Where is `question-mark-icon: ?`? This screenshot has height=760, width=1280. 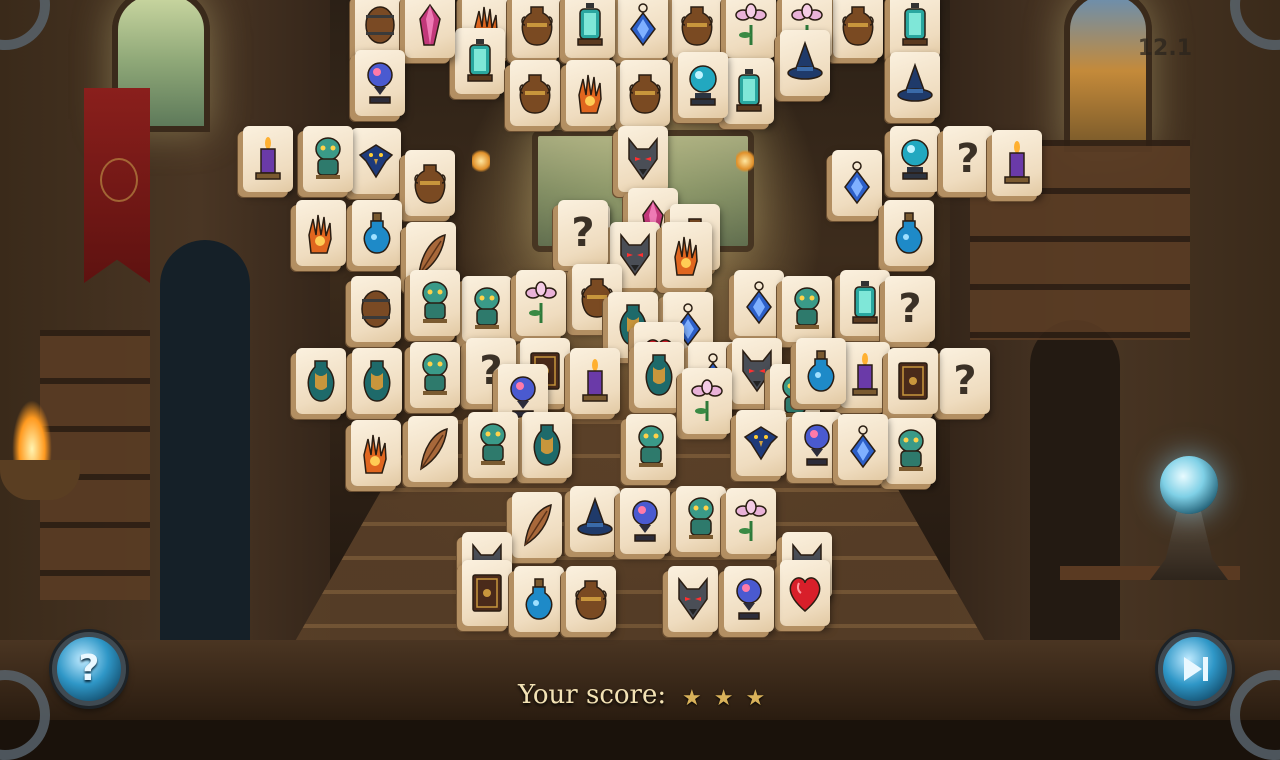 question-mark-icon: ? is located at coordinates (968, 159).